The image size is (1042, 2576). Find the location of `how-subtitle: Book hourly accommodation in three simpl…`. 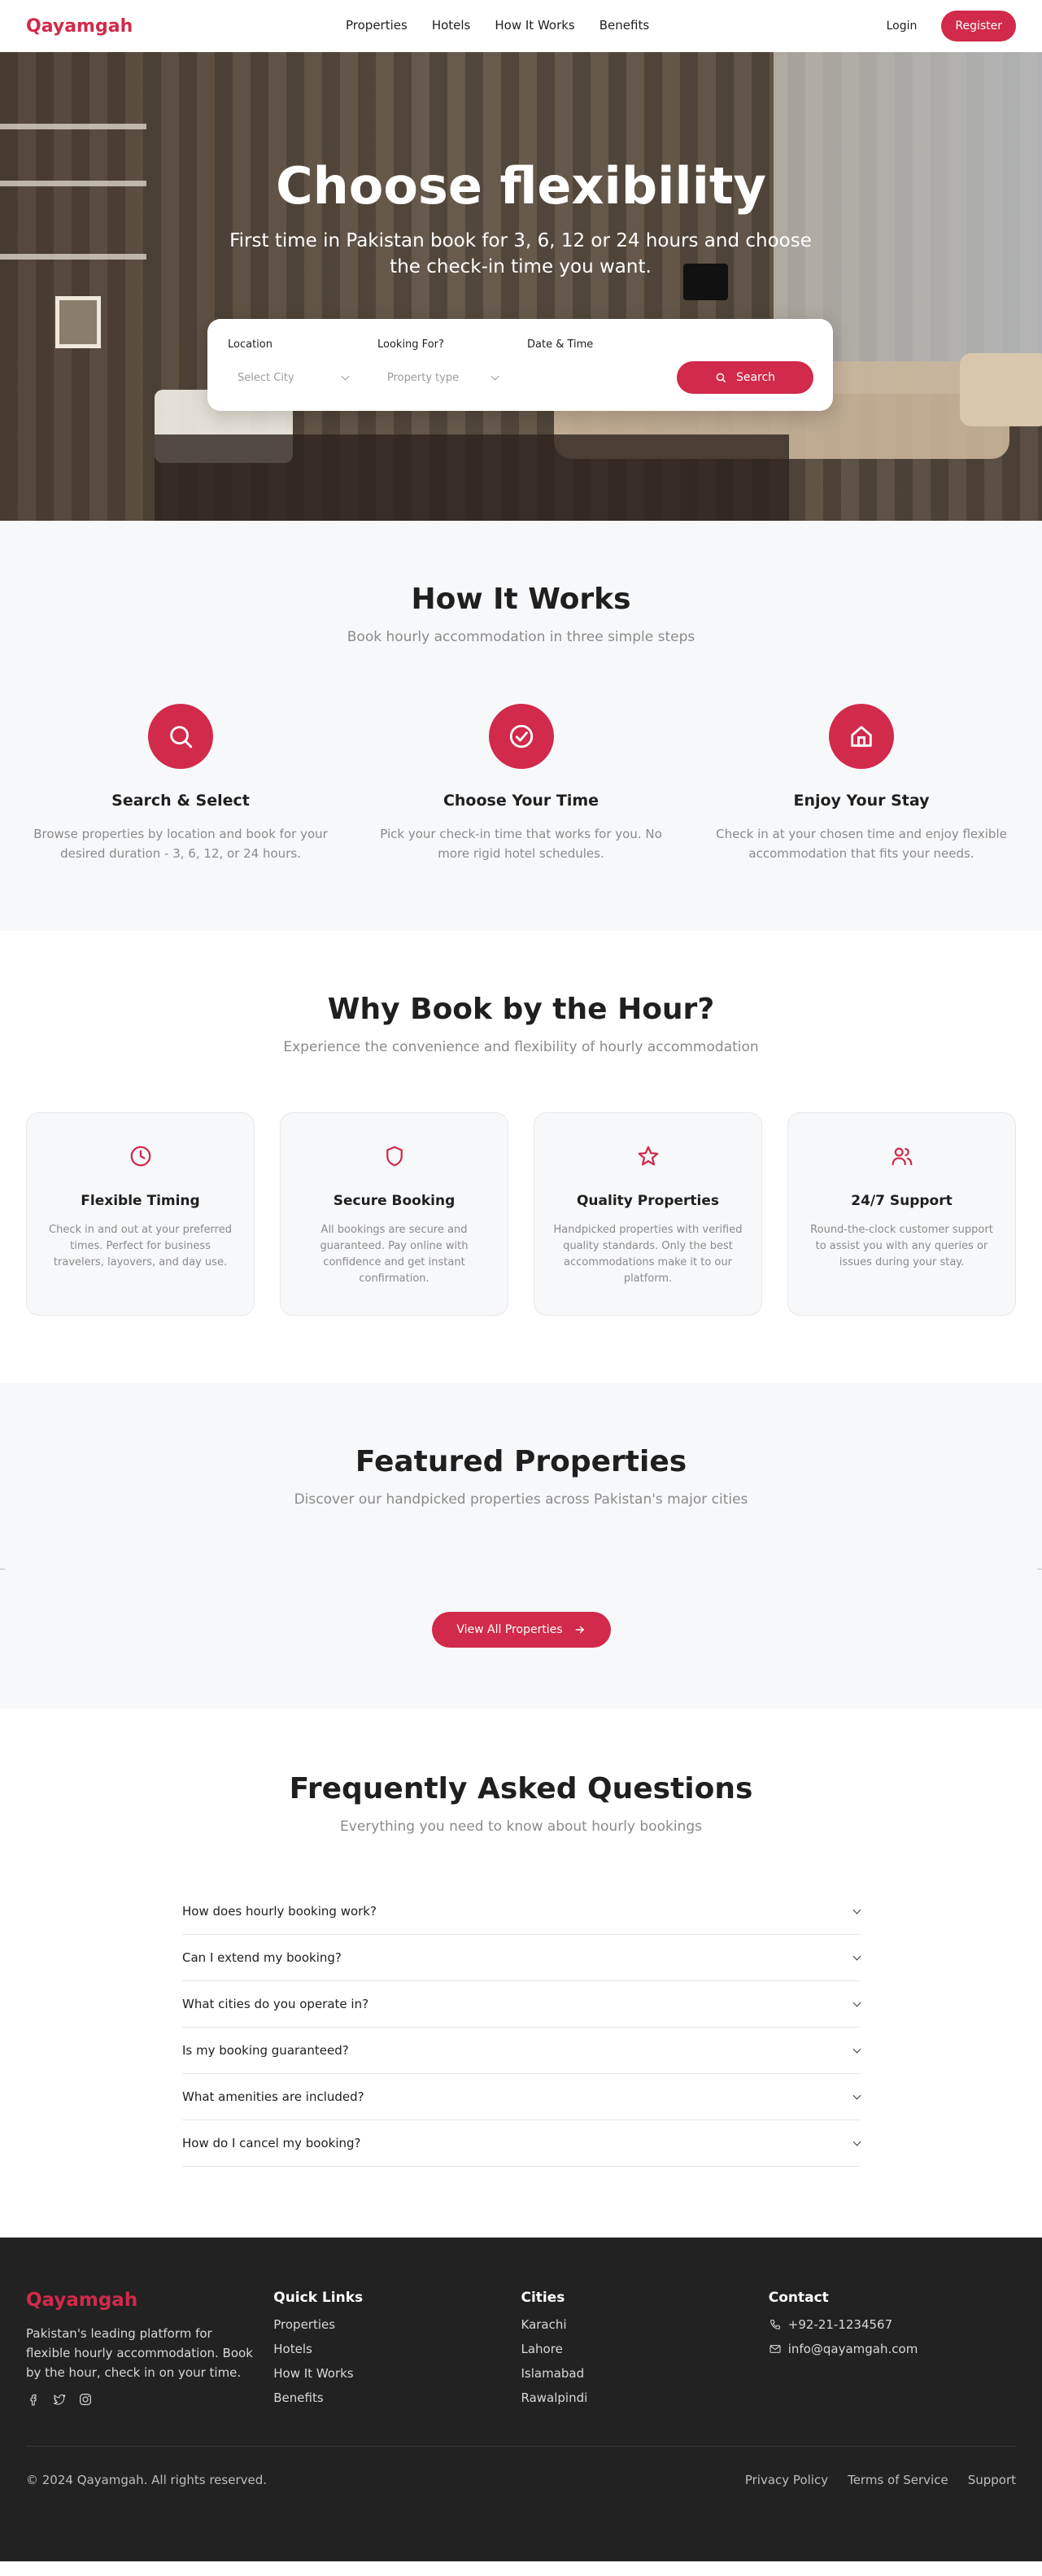

how-subtitle: Book hourly accommodation in three simpl… is located at coordinates (521, 637).